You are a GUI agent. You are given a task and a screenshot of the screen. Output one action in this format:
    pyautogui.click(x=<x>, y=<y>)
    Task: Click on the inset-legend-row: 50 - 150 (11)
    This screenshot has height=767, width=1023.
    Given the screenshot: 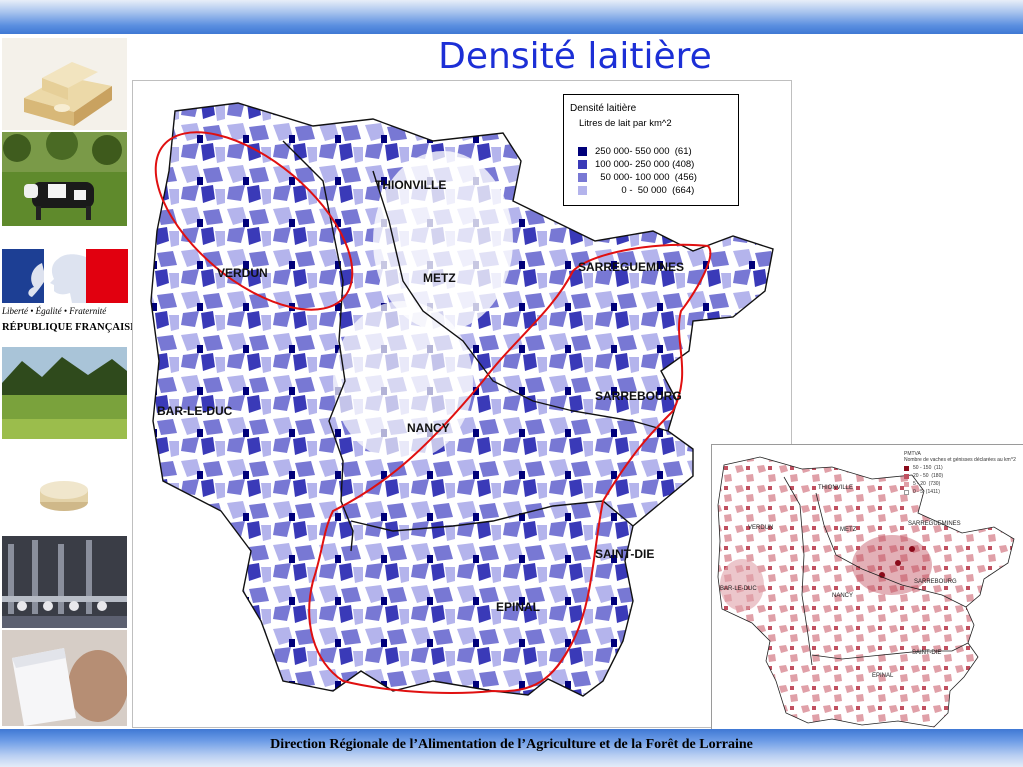 What is the action you would take?
    pyautogui.click(x=963, y=468)
    